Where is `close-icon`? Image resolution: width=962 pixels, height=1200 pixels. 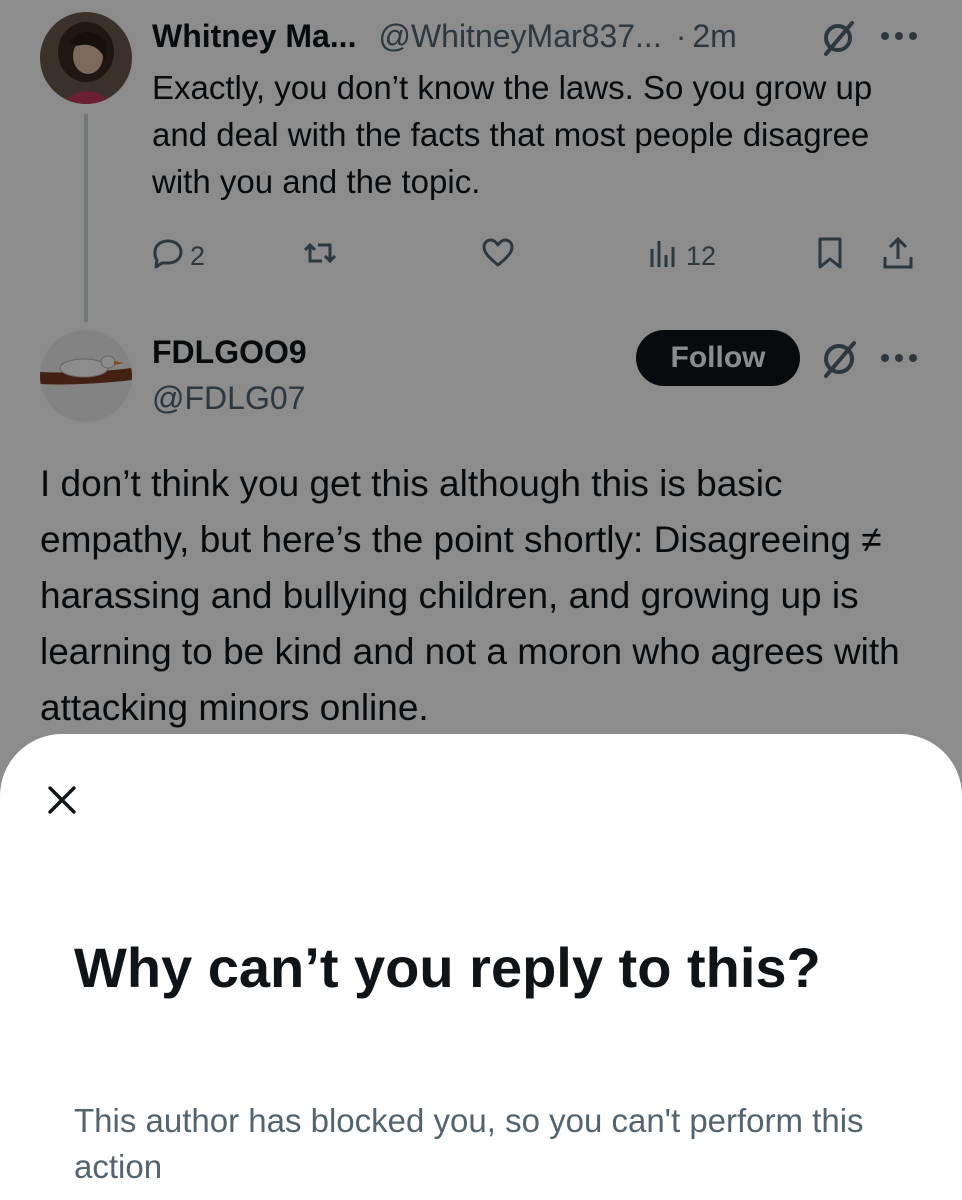
close-icon is located at coordinates (62, 800).